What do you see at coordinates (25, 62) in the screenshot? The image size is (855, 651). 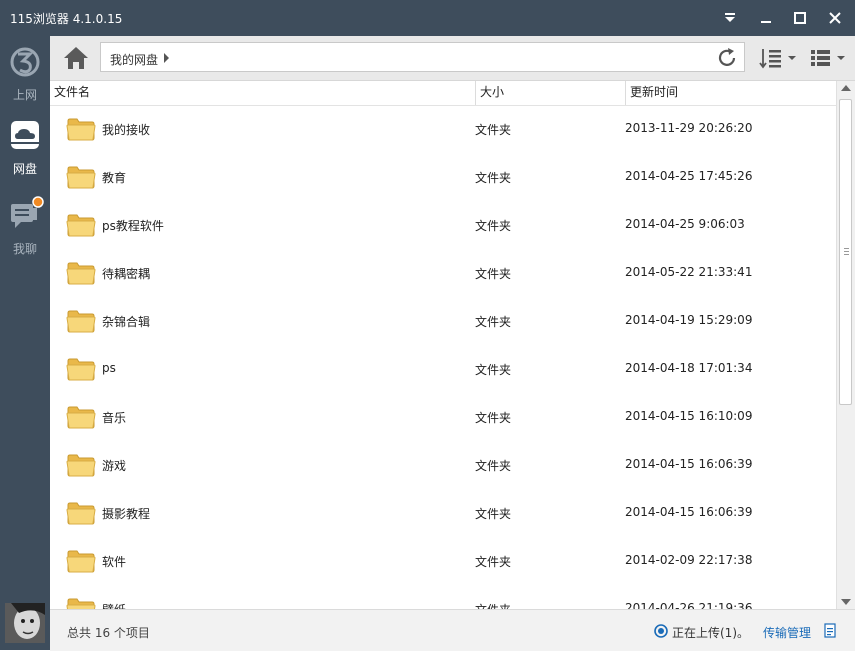 I see `browser-logo-icon` at bounding box center [25, 62].